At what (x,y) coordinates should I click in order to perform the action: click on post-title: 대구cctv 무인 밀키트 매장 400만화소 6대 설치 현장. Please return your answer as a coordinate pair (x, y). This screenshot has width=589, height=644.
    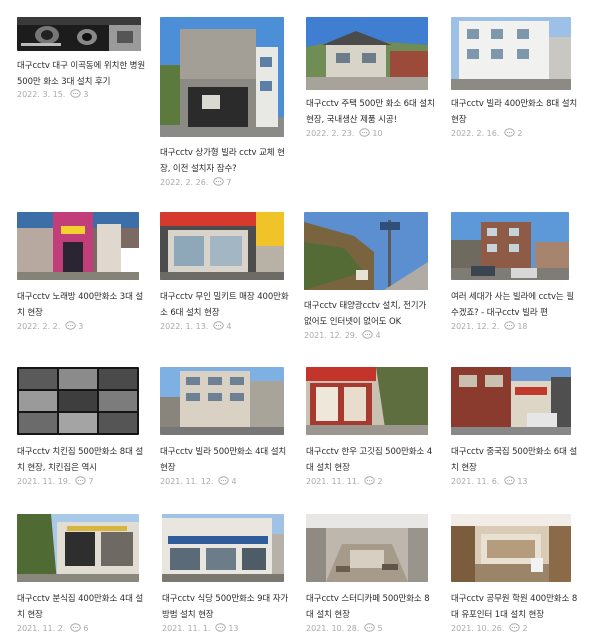
    Looking at the image, I should click on (225, 305).